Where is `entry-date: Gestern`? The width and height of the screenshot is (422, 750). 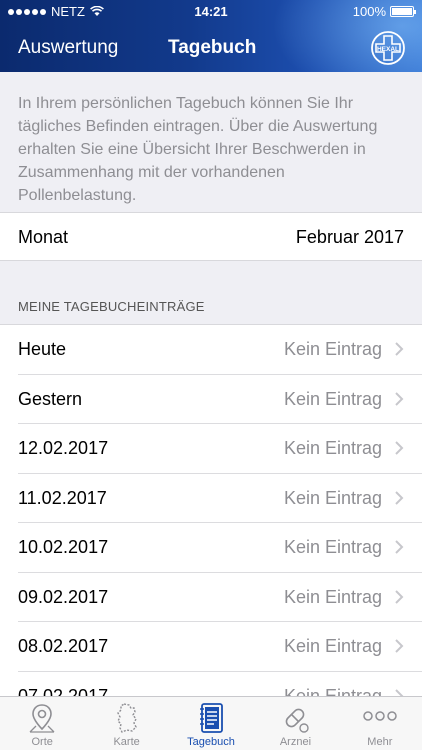
entry-date: Gestern is located at coordinates (50, 398).